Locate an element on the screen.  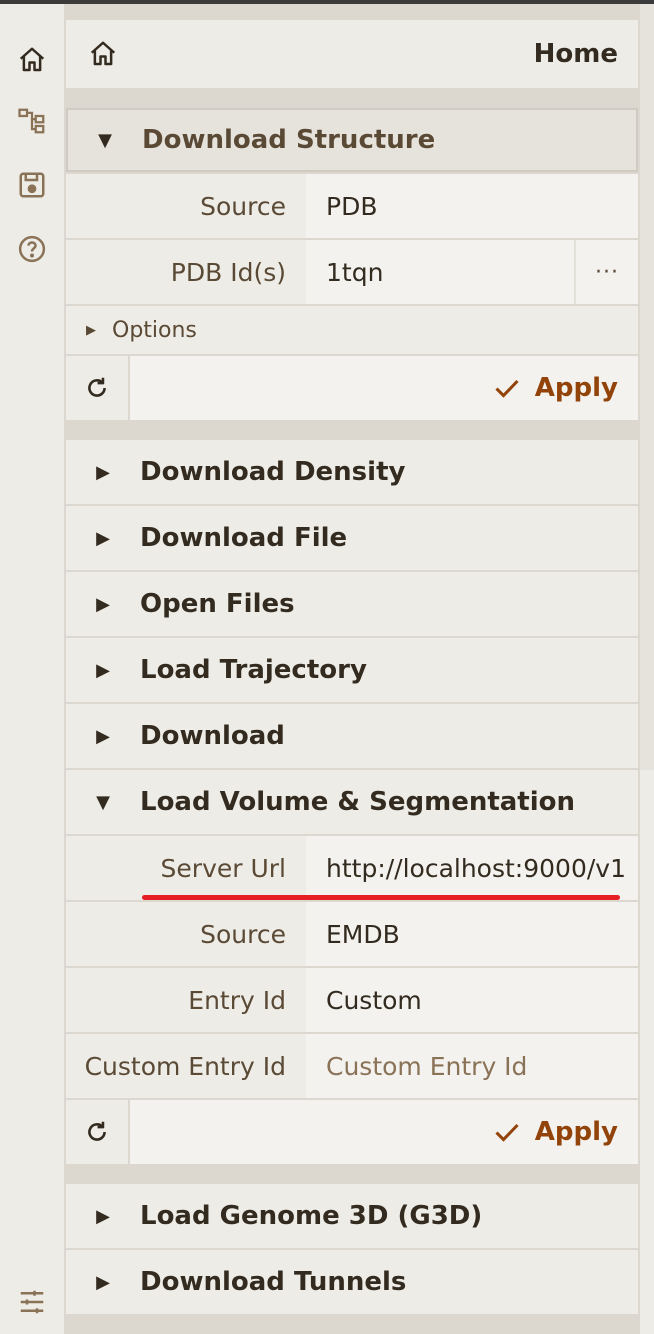
section-open-files: ▶ Open Files is located at coordinates (352, 604).